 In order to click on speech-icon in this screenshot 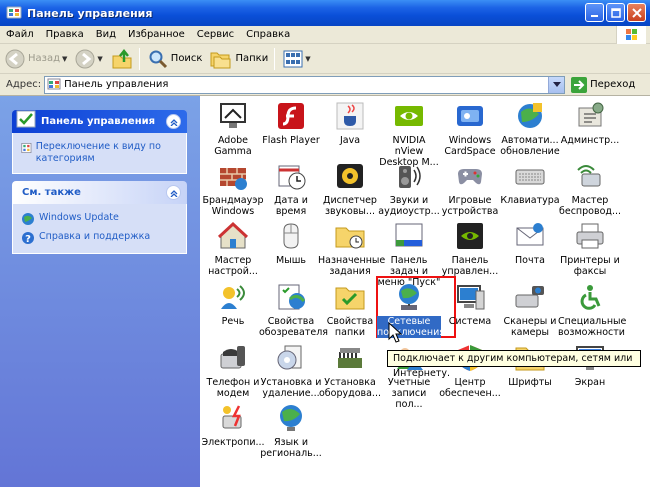, I will do `click(233, 297)`.